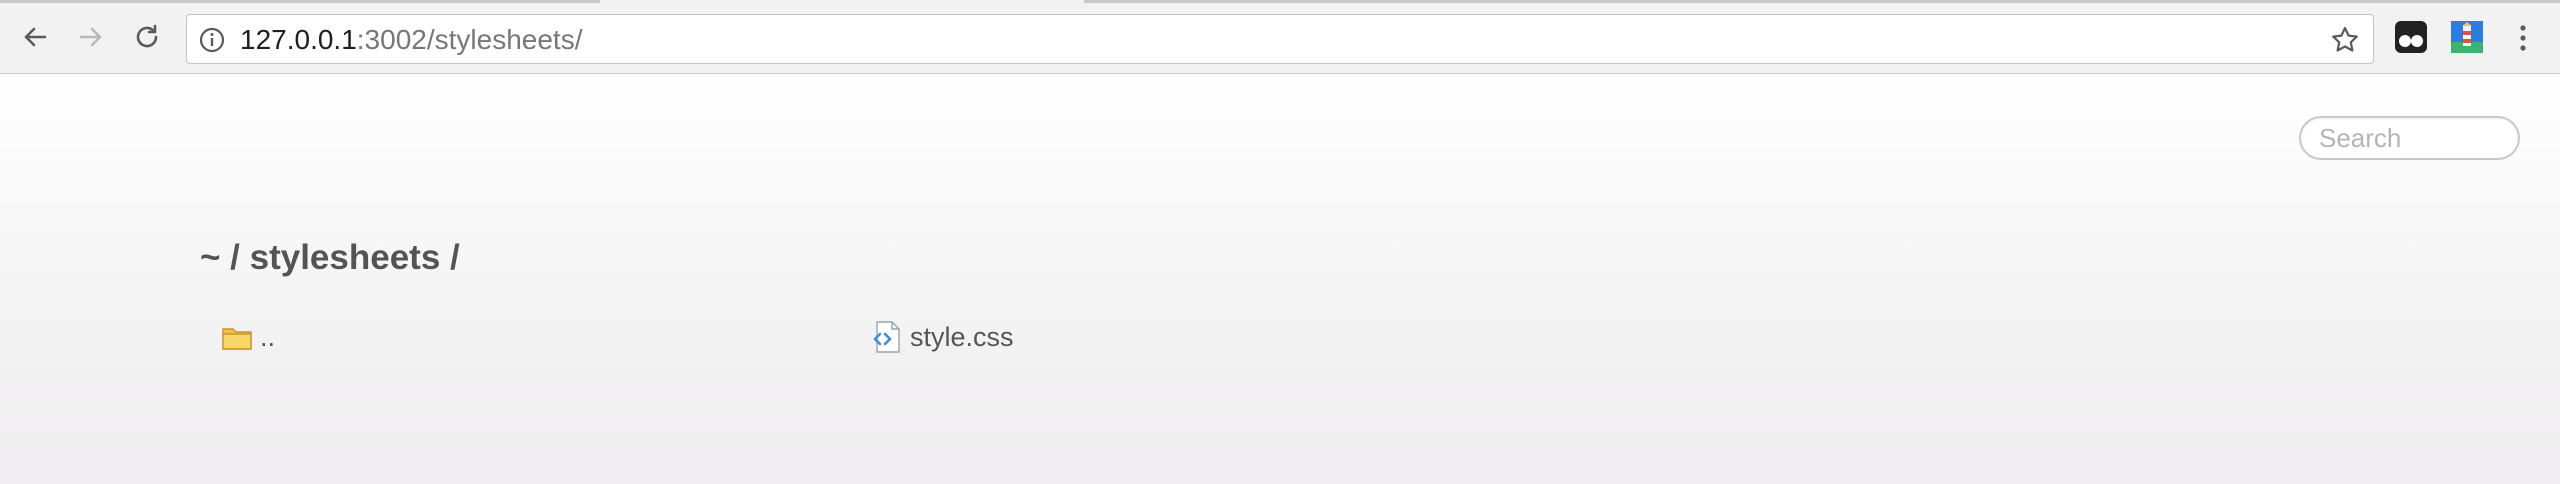  Describe the element at coordinates (2345, 40) in the screenshot. I see `star-icon` at that location.